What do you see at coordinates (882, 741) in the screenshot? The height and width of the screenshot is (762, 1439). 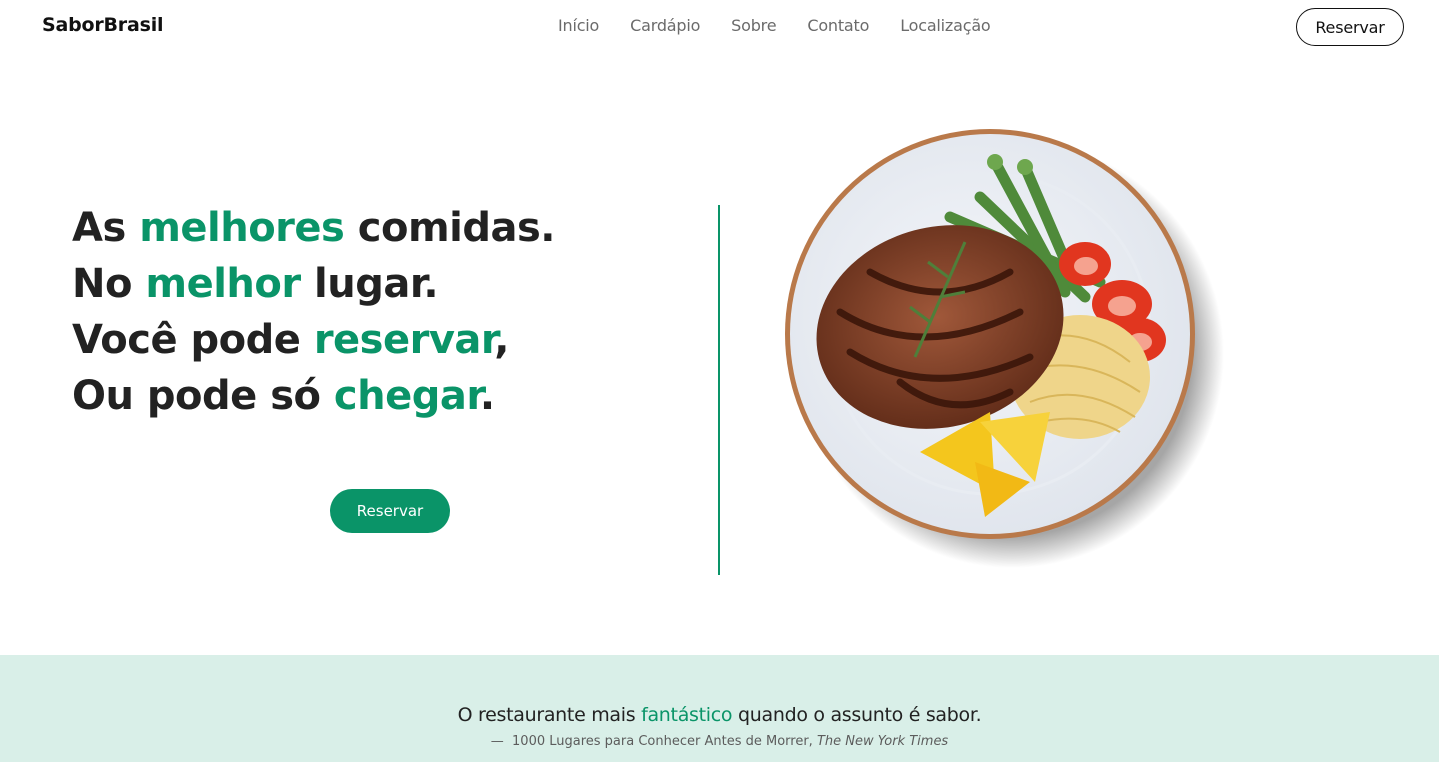 I see `citation-publication: The New York Times` at bounding box center [882, 741].